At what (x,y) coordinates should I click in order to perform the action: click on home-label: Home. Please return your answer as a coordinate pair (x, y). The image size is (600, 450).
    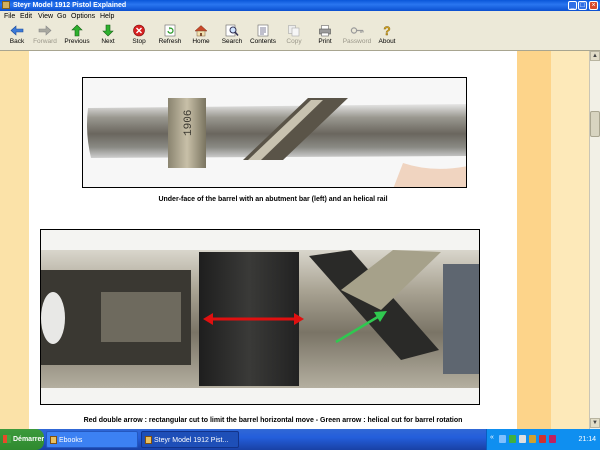
    Looking at the image, I should click on (201, 41).